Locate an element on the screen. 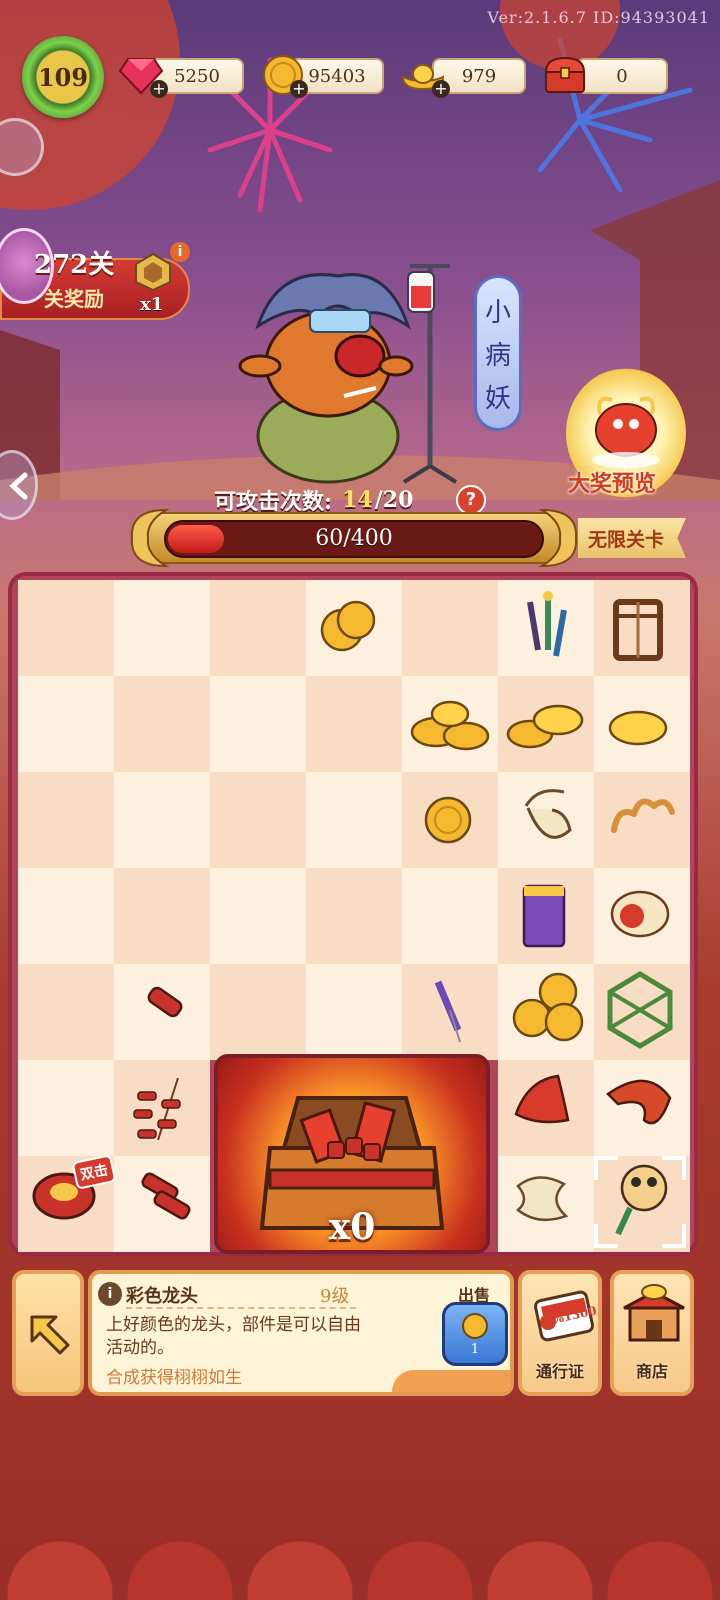 The image size is (720, 1600). endless-stage-button: 无限关卡 is located at coordinates (632, 538).